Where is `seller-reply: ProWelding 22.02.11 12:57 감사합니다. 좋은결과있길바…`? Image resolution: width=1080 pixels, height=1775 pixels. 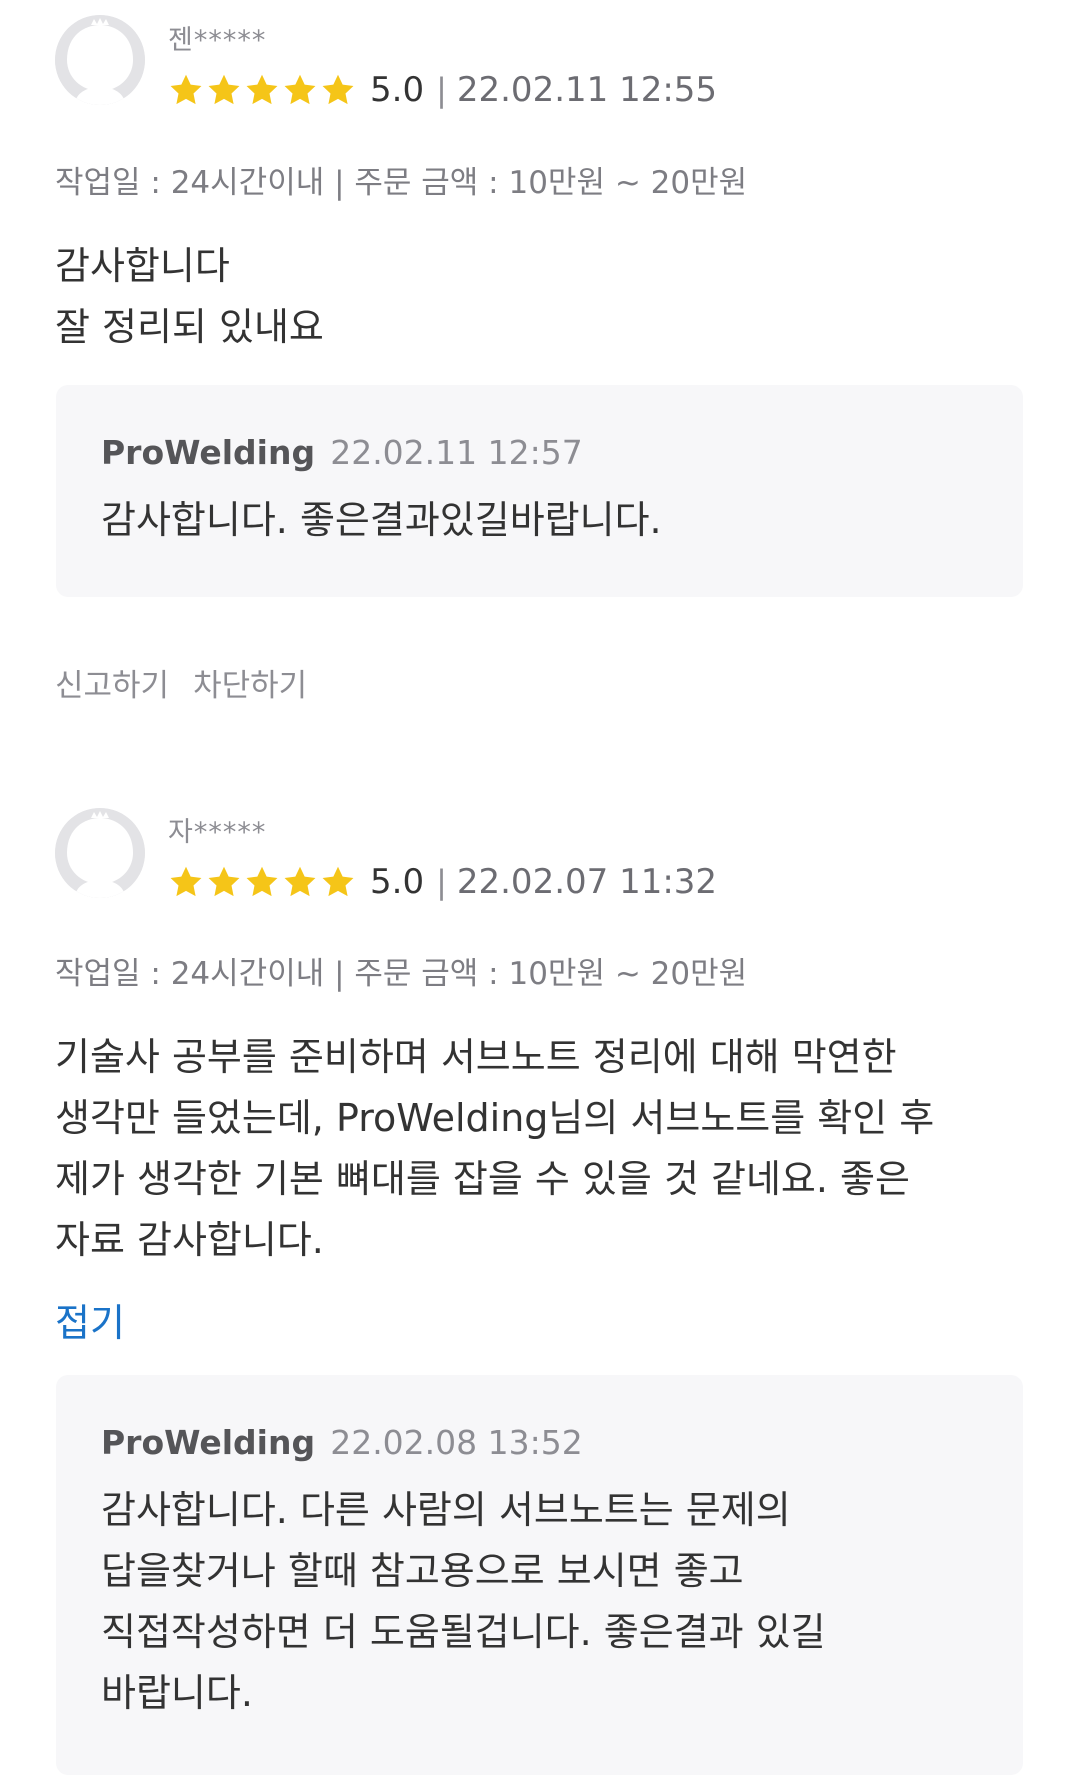
seller-reply: ProWelding 22.02.11 12:57 감사합니다. 좋은결과있길바… is located at coordinates (539, 491).